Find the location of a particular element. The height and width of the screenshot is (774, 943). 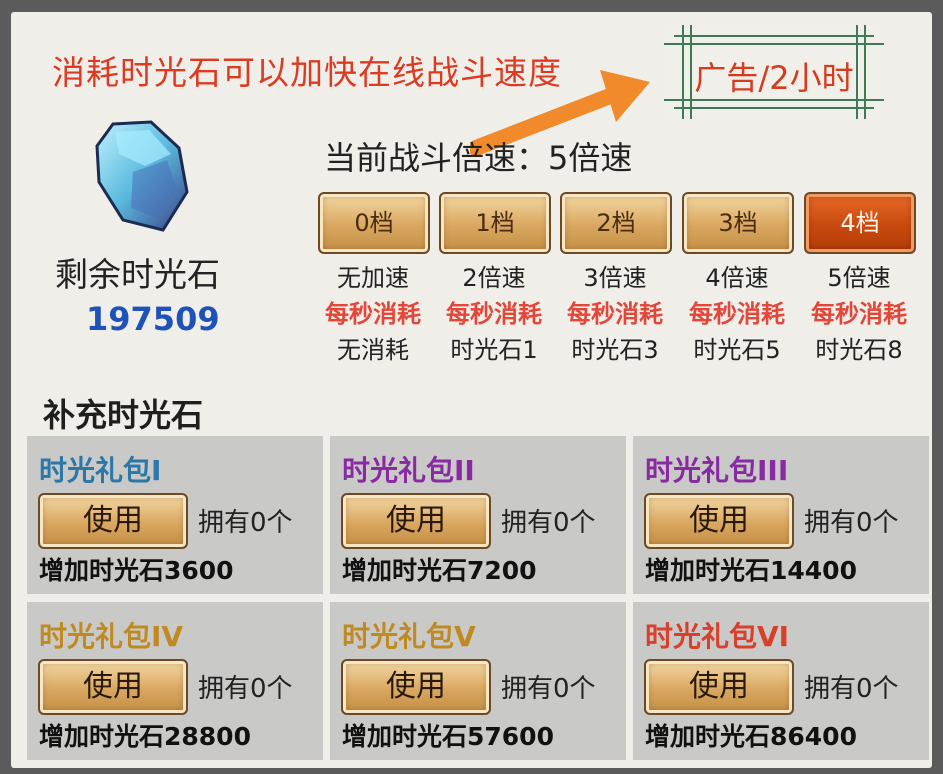

pack-name: 时光礼包I is located at coordinates (100, 470).